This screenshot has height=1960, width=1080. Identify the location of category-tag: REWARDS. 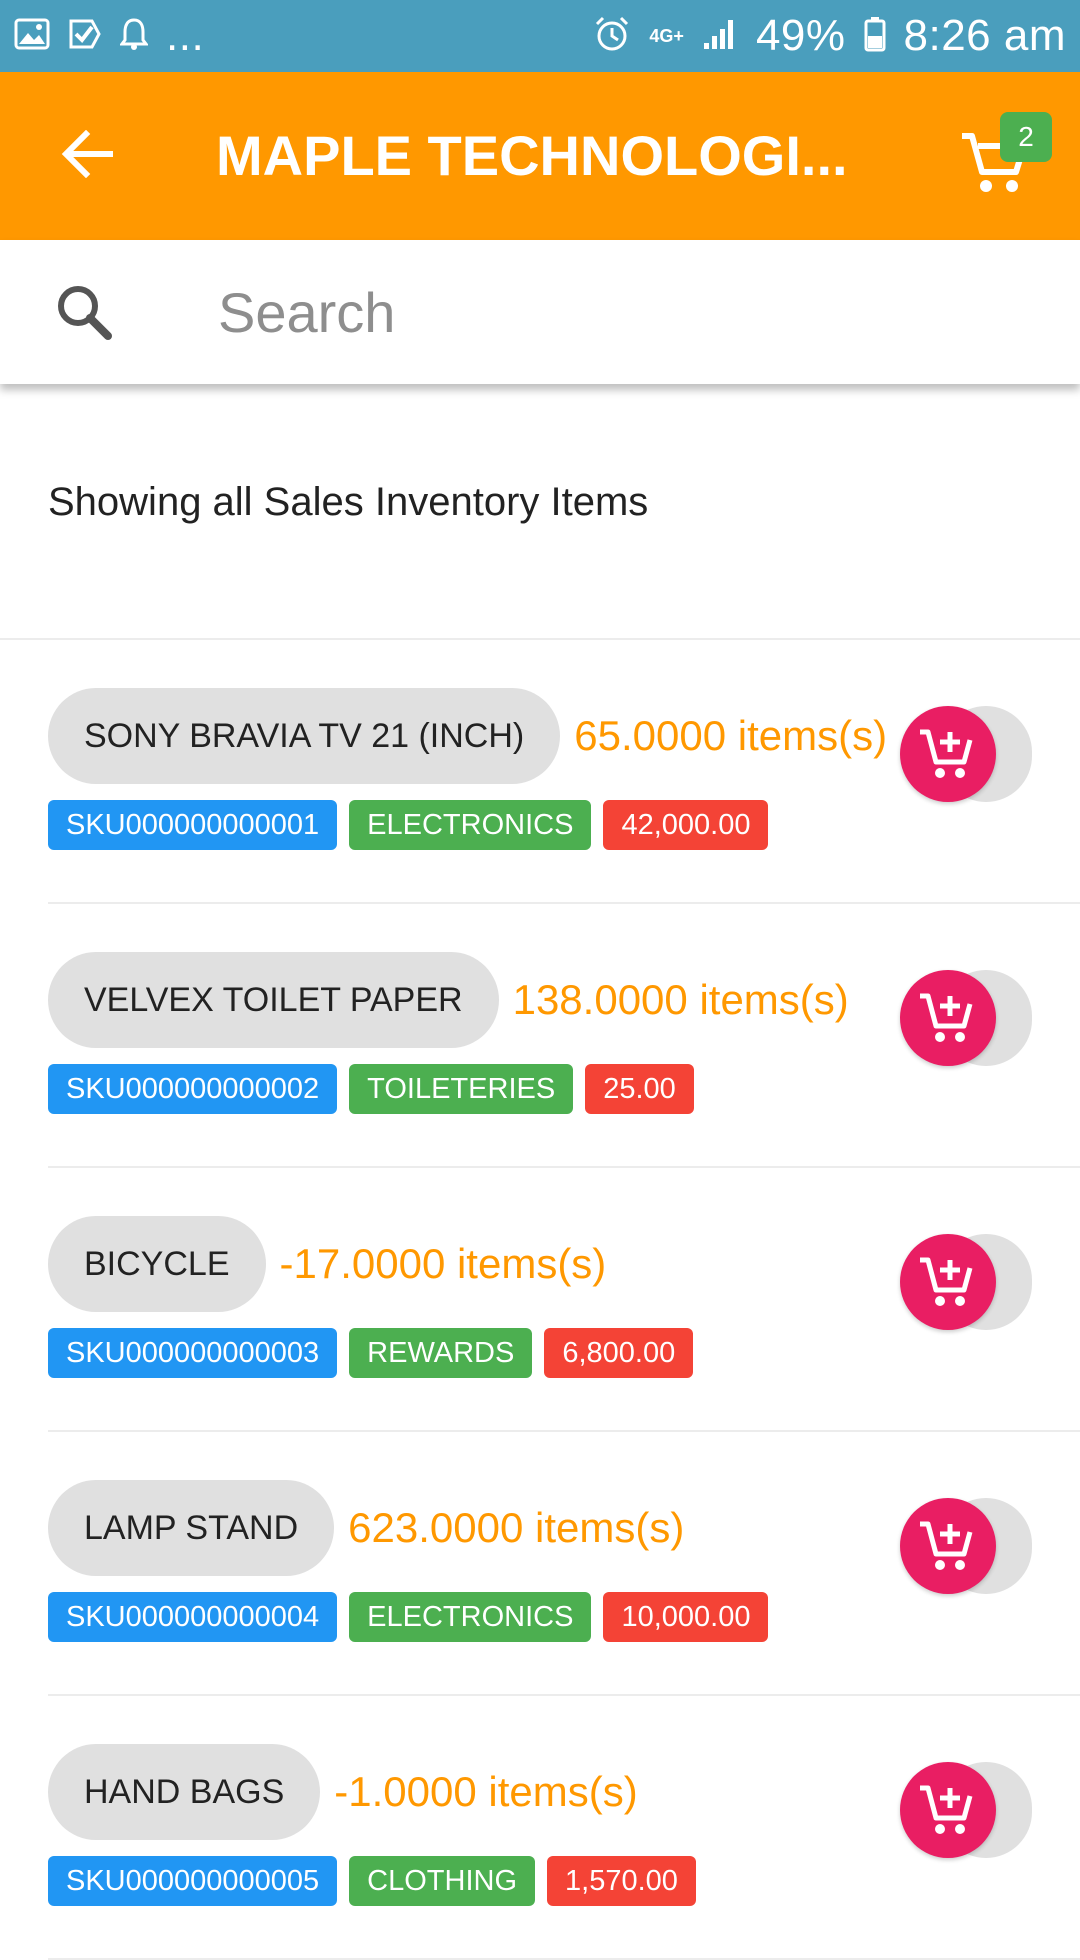
(441, 1353).